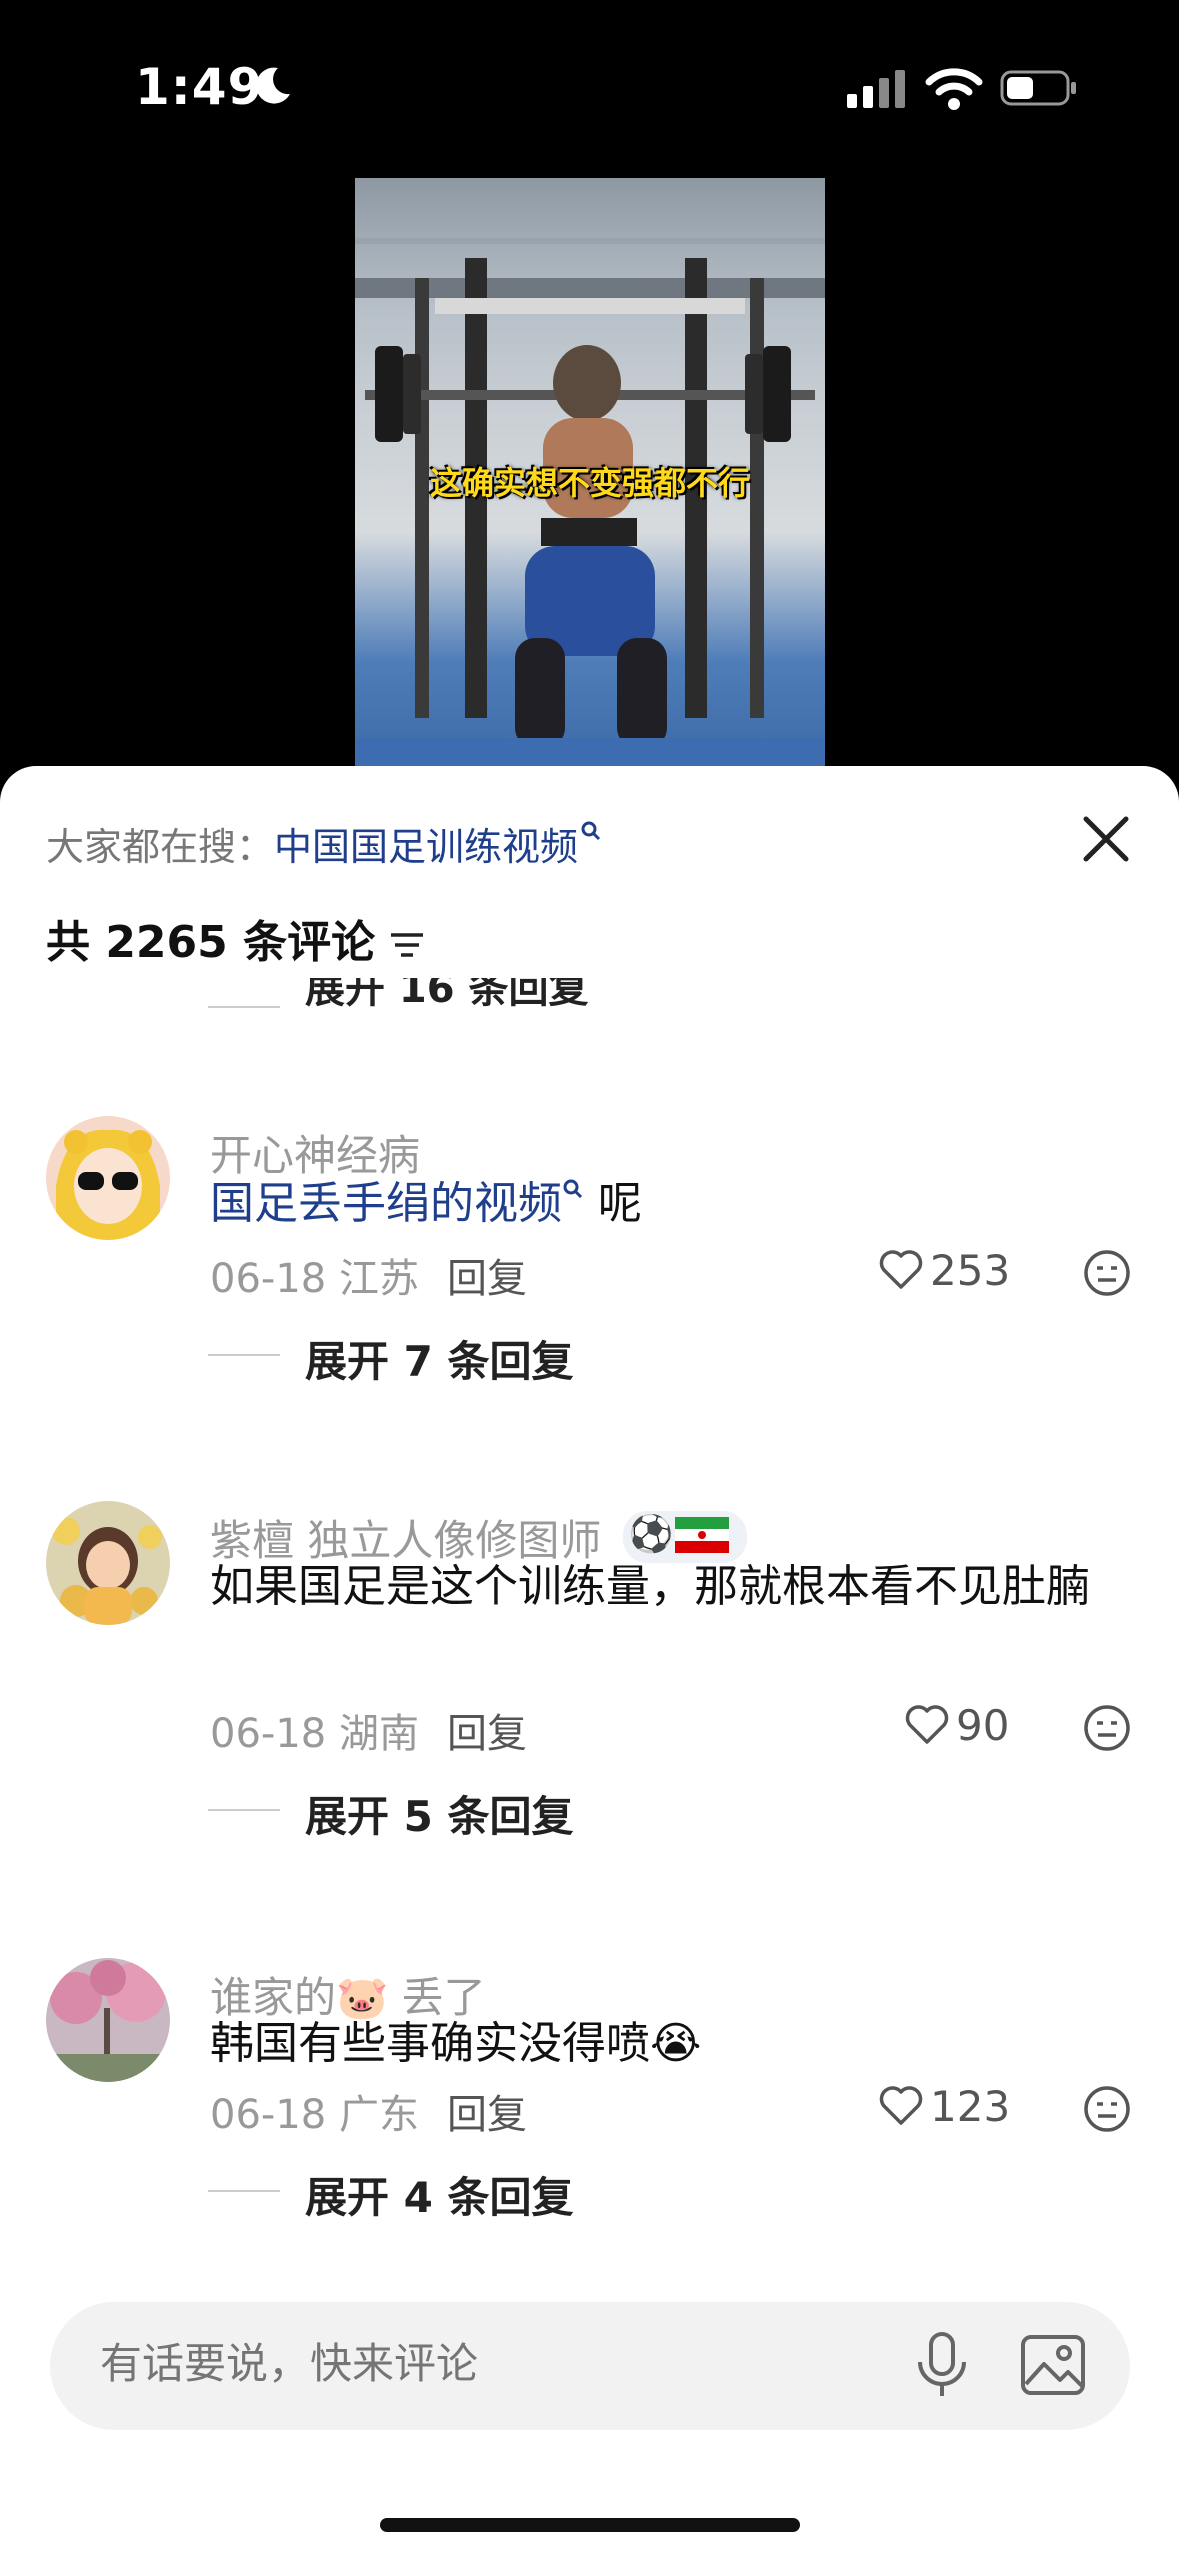 This screenshot has height=2556, width=1179. What do you see at coordinates (439, 1813) in the screenshot?
I see `expand-replies-button: 展开 5 条回复` at bounding box center [439, 1813].